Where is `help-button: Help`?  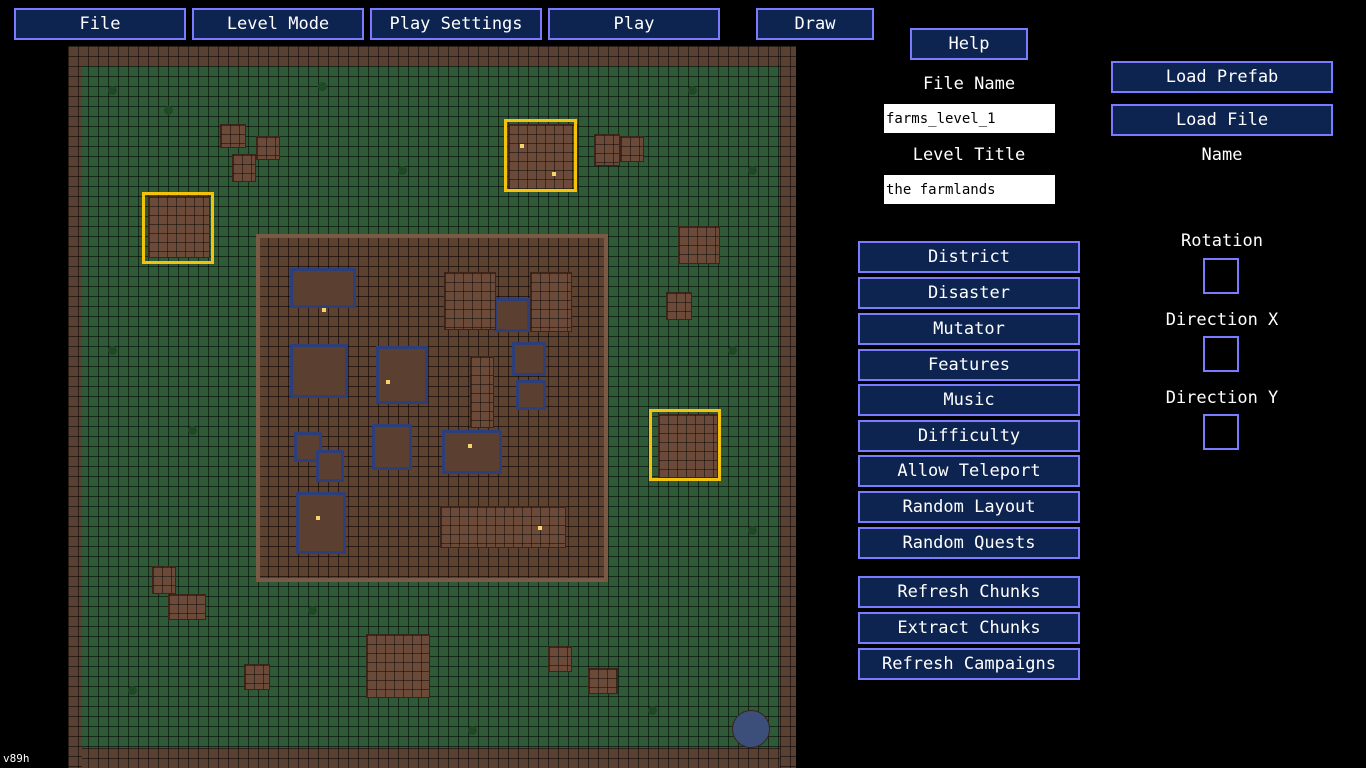
help-button: Help is located at coordinates (969, 44).